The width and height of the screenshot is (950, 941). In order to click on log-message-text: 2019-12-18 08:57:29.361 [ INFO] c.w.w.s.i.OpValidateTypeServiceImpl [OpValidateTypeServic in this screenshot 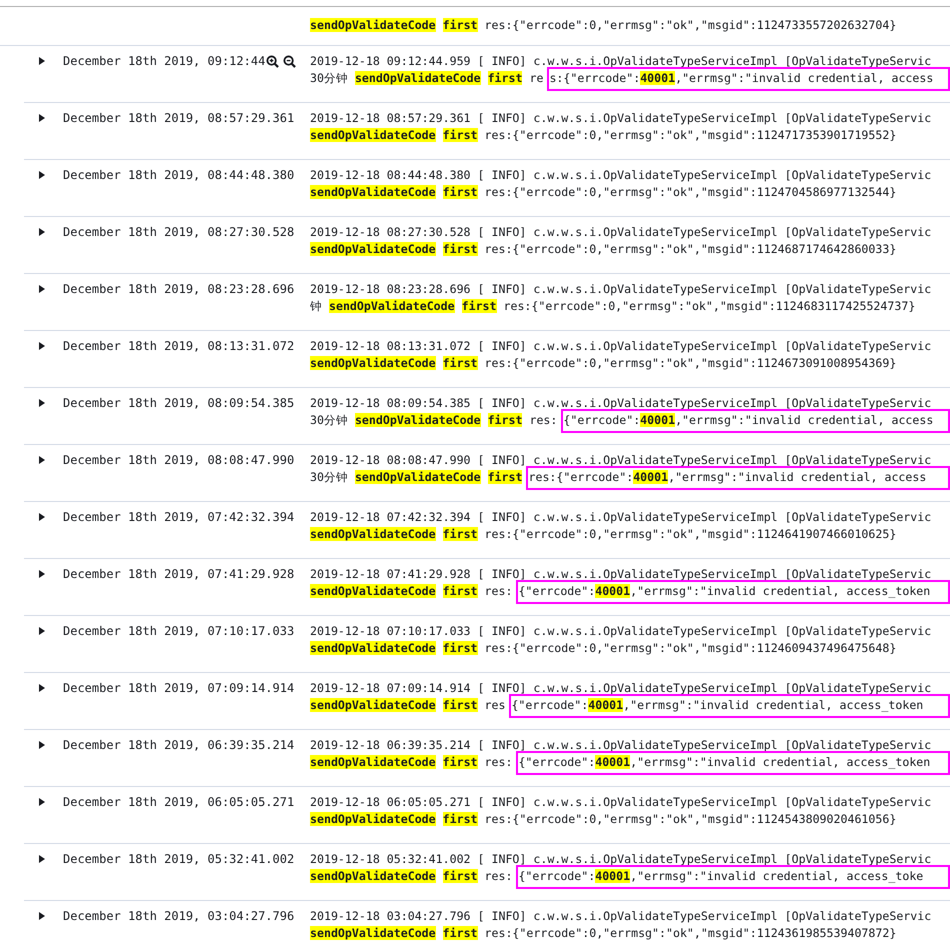, I will do `click(621, 118)`.